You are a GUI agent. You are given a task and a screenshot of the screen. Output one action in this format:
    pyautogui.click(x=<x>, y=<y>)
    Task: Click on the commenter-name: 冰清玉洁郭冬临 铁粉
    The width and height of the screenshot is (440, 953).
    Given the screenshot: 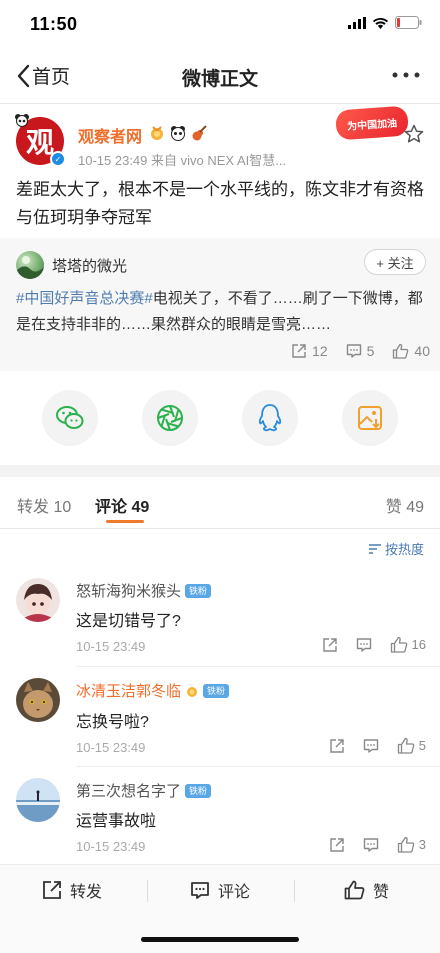 What is the action you would take?
    pyautogui.click(x=153, y=690)
    